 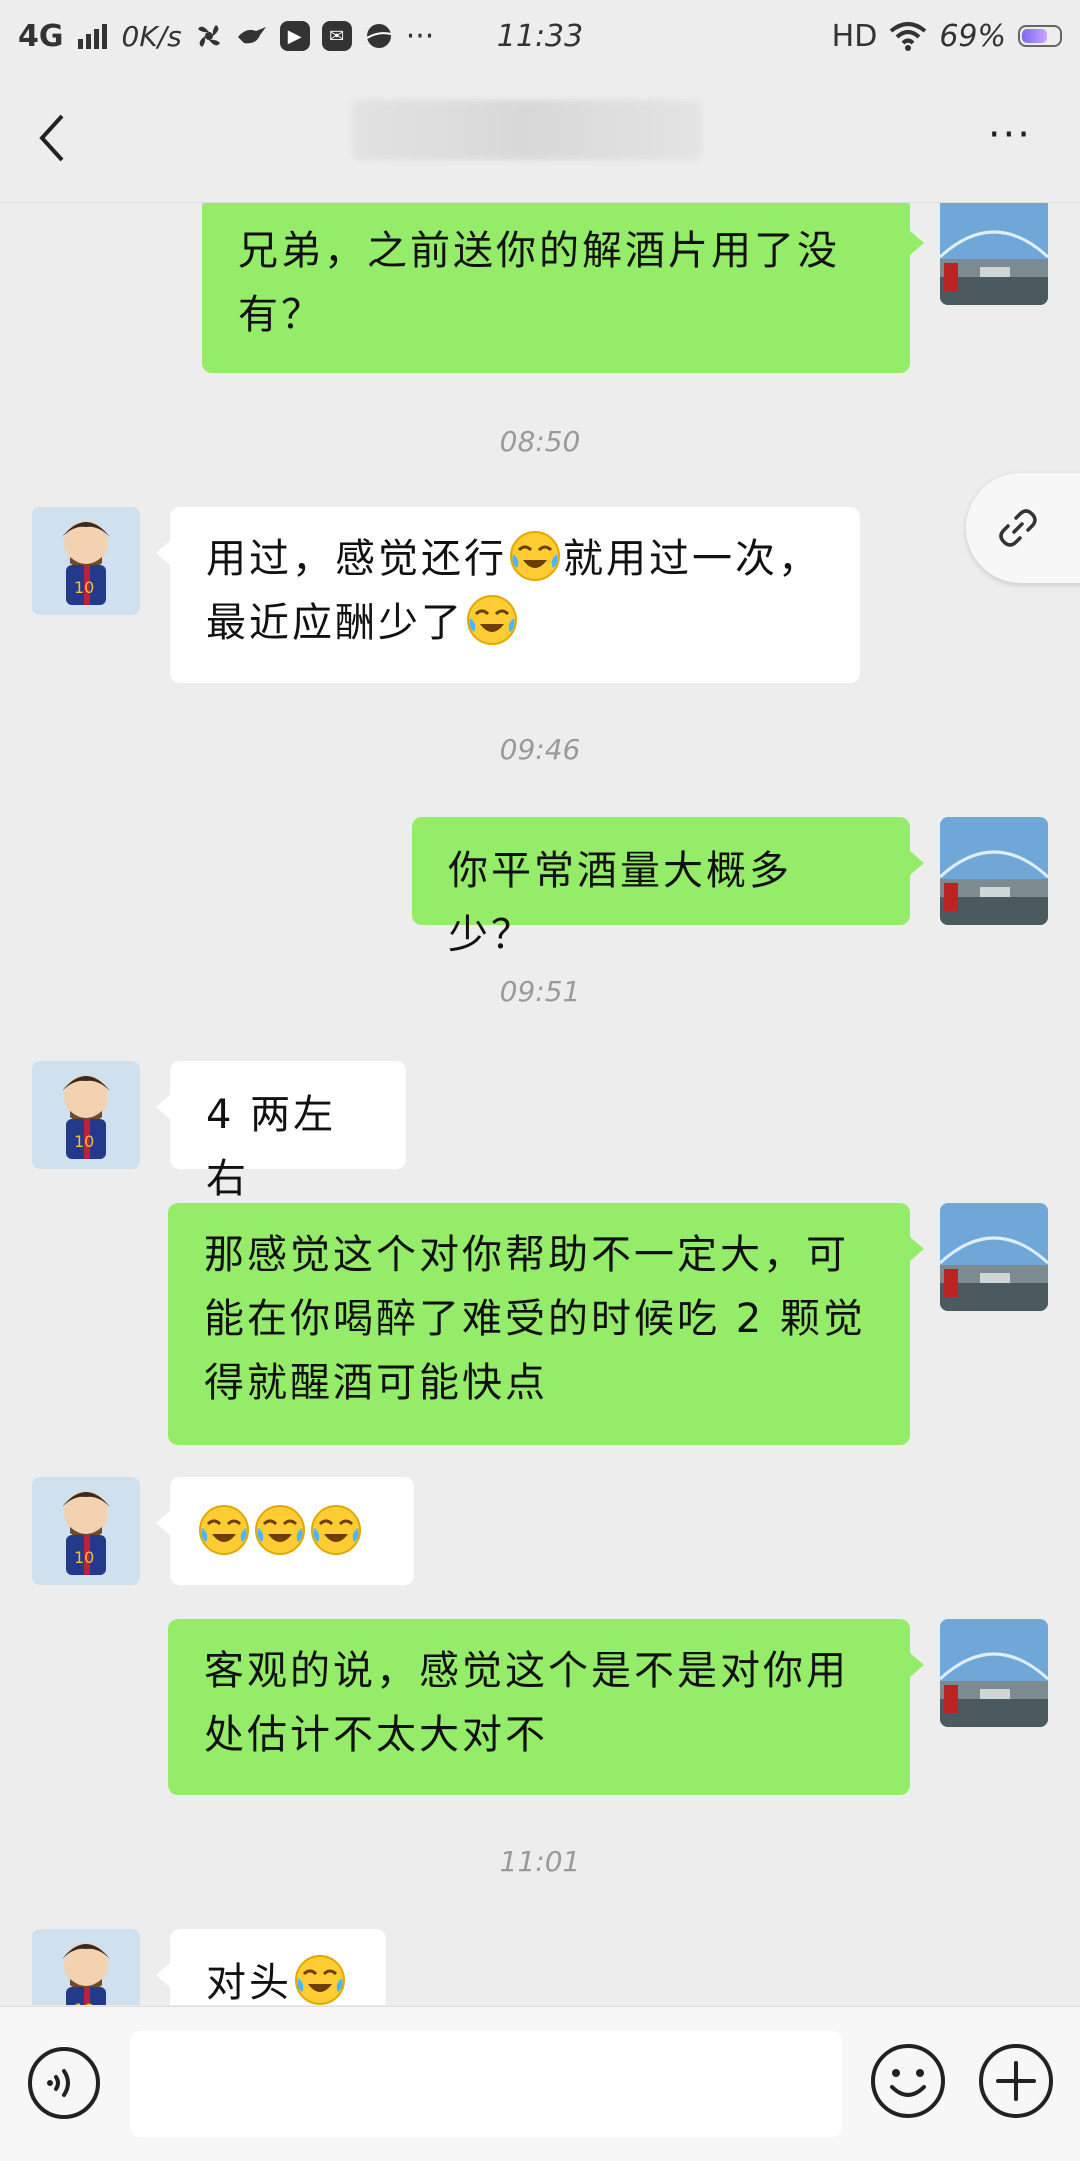 What do you see at coordinates (540, 441) in the screenshot?
I see `timestamp: 08:50` at bounding box center [540, 441].